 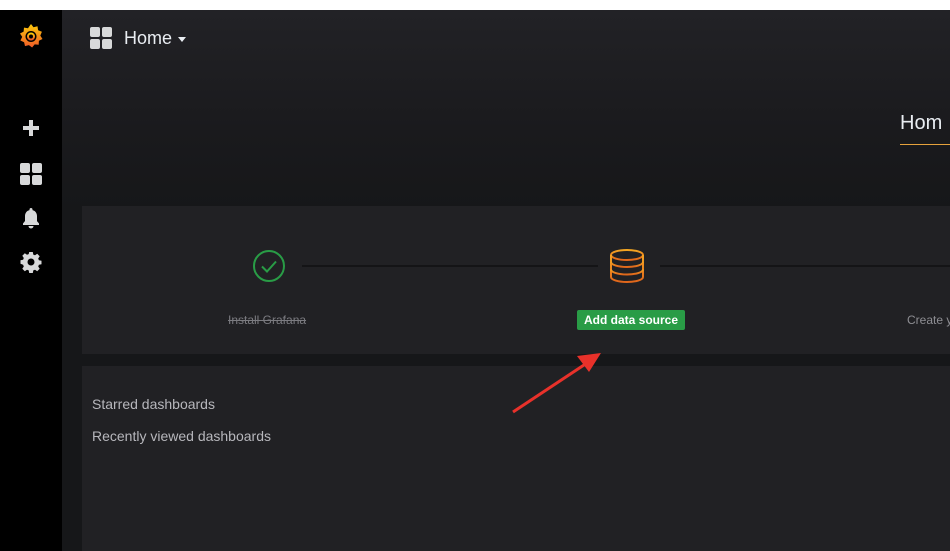 I want to click on check-circle-icon, so click(x=269, y=266).